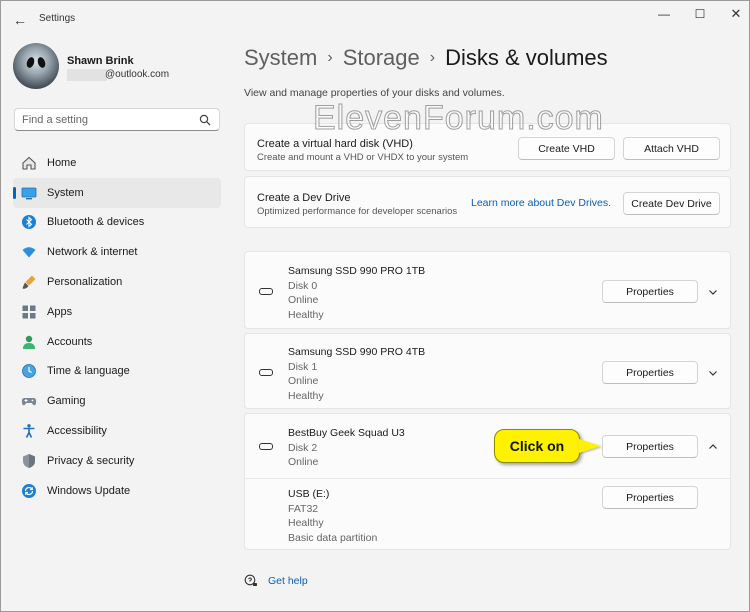  I want to click on sidebar-item-windows-update: Windows Update, so click(117, 491).